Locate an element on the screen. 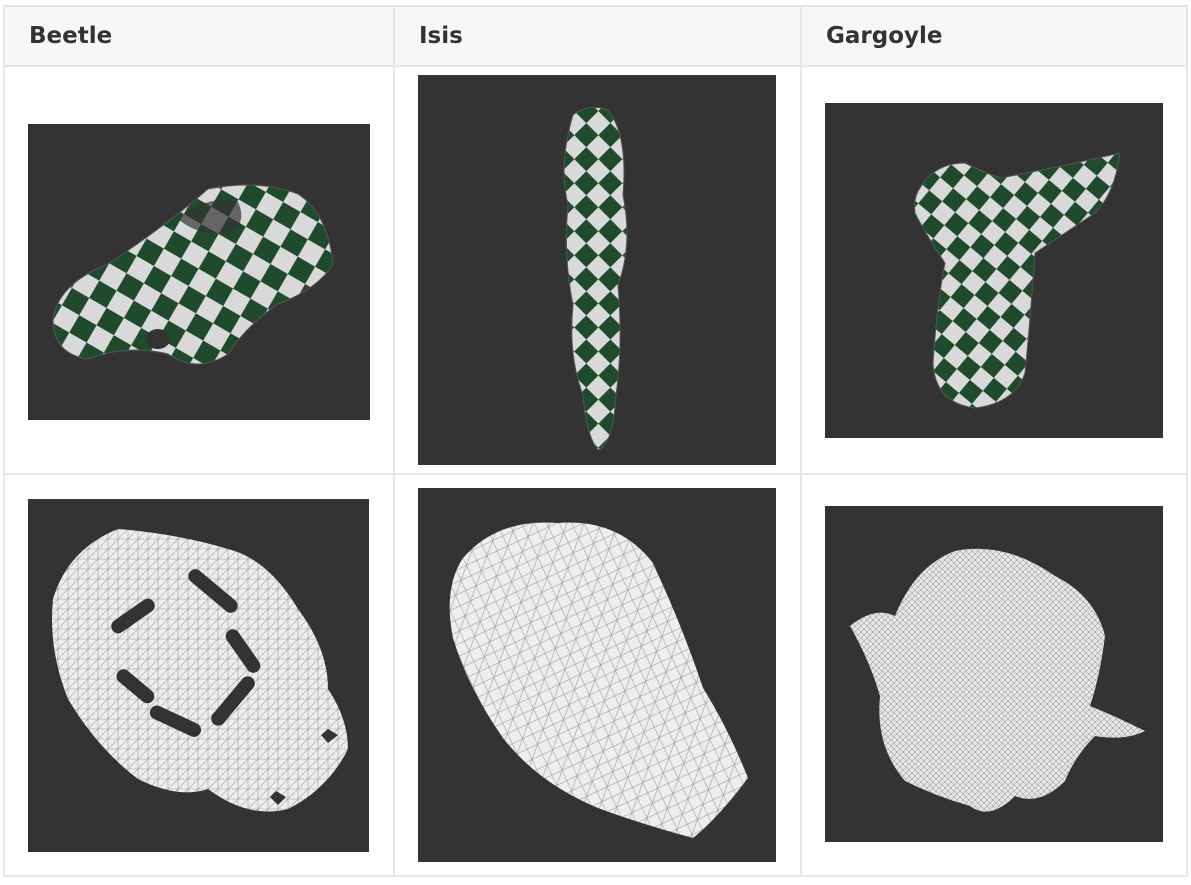 This screenshot has height=885, width=1191. beetle-uv-parameterization is located at coordinates (198, 675).